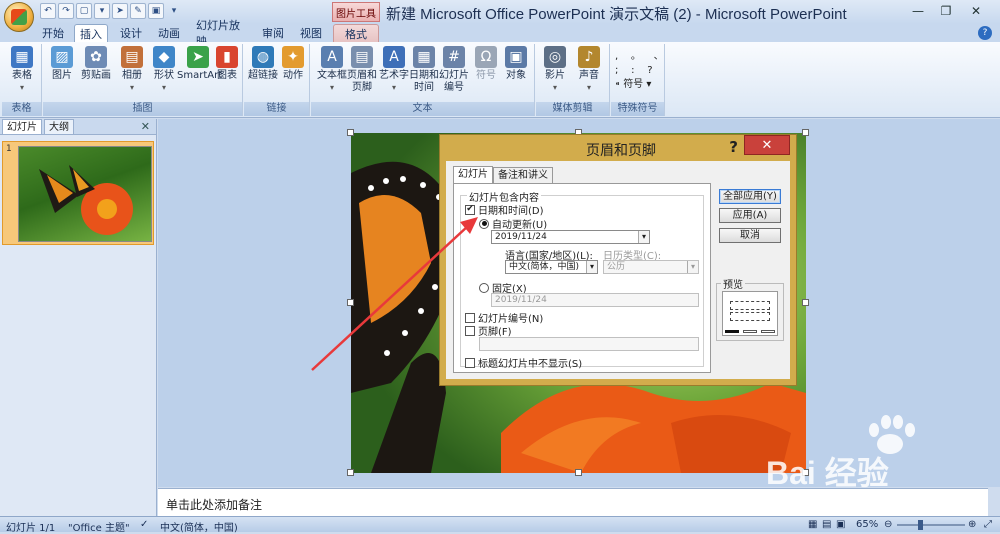  What do you see at coordinates (394, 294) in the screenshot?
I see `annotation-arrow` at bounding box center [394, 294].